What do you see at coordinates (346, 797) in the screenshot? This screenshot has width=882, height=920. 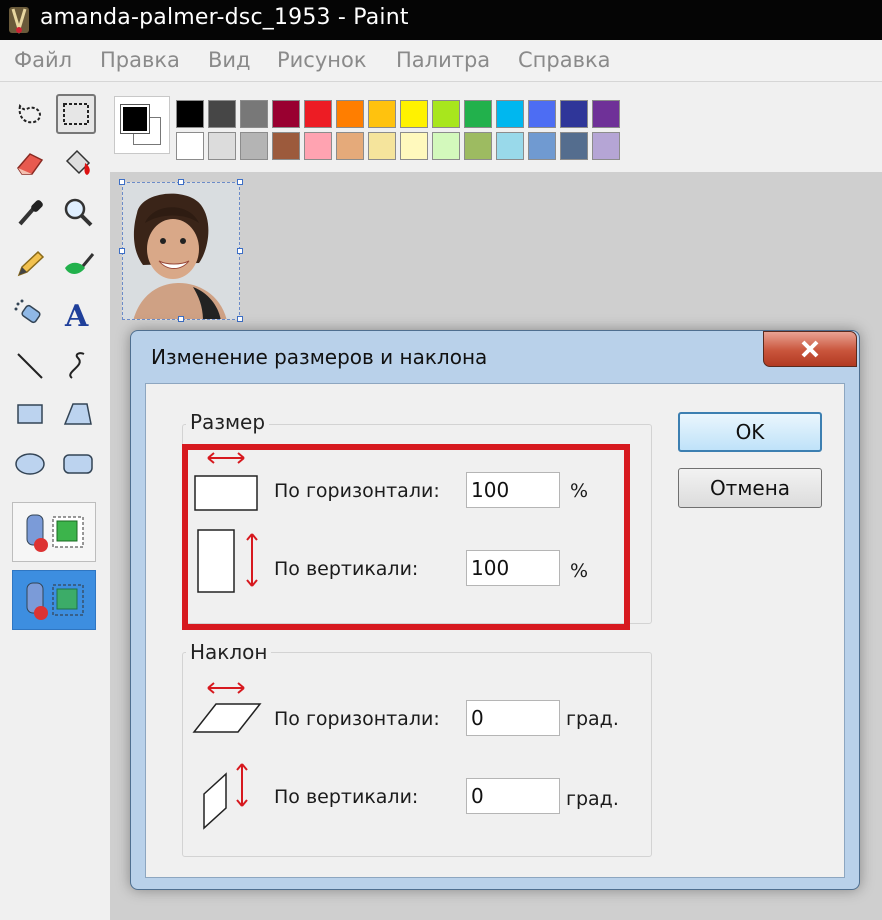 I see `skew-vertical-label: По вертикали:` at bounding box center [346, 797].